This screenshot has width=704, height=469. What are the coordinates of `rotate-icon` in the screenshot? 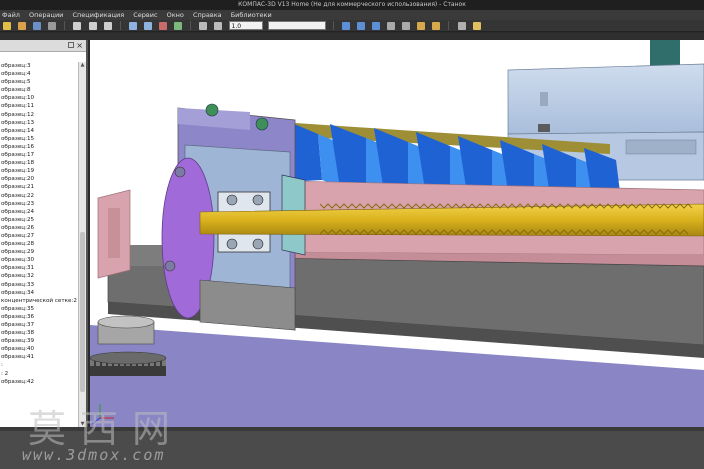 It's located at (345, 26).